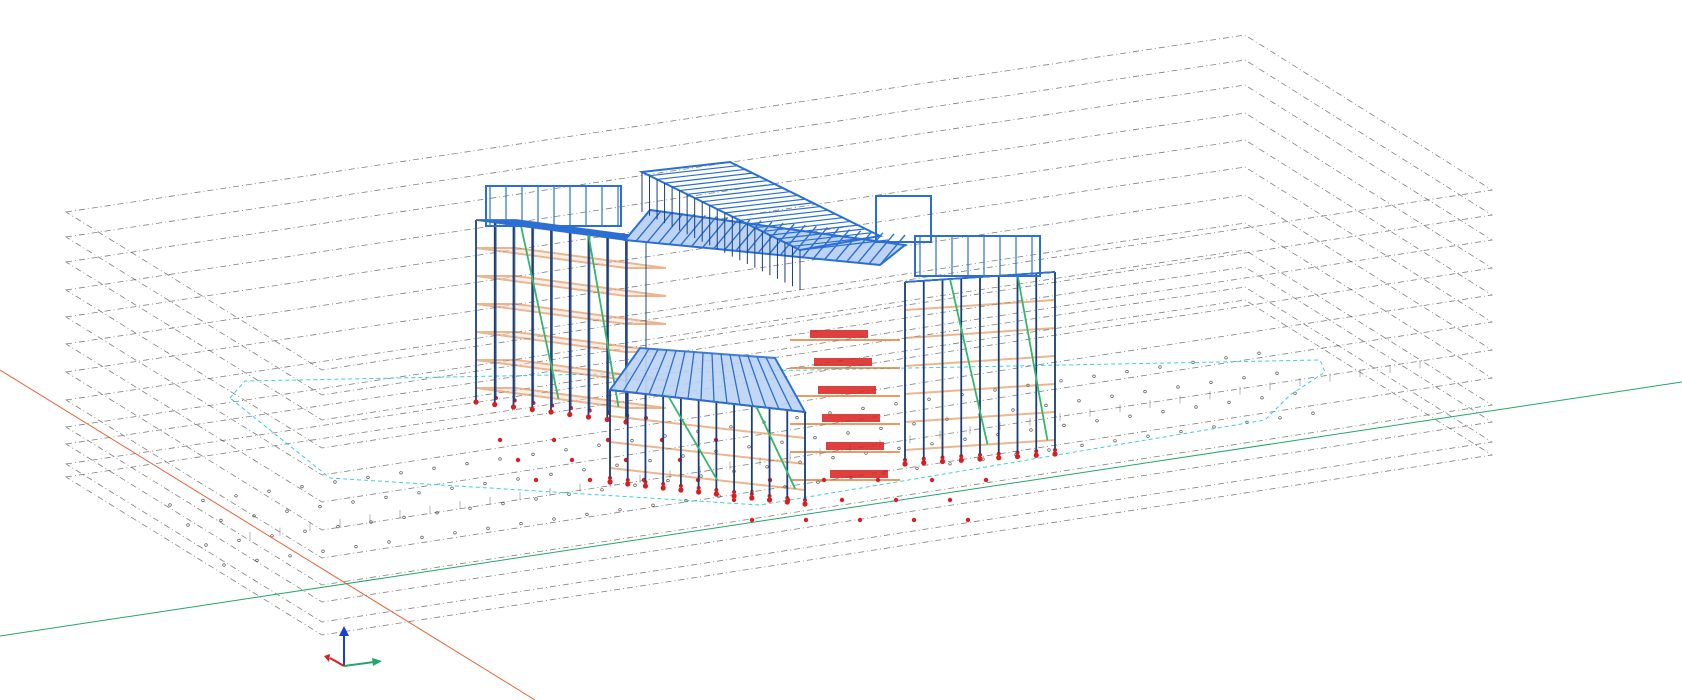  Describe the element at coordinates (353, 646) in the screenshot. I see `axis-triad` at that location.